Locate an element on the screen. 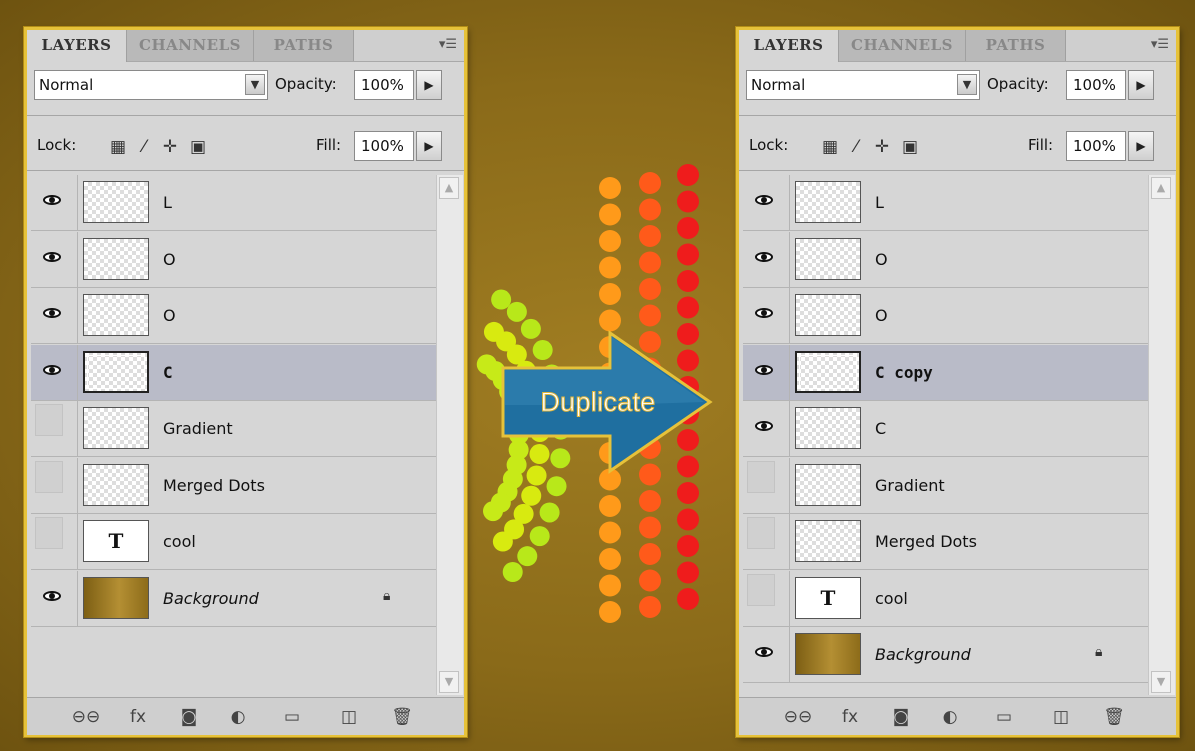 Image resolution: width=1195 pixels, height=751 pixels. fill-label: Fill: is located at coordinates (1041, 145).